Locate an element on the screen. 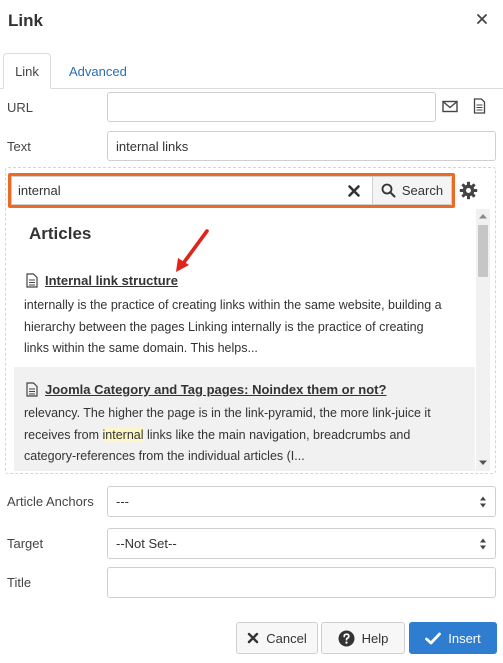  text-input: internal links is located at coordinates (301, 146).